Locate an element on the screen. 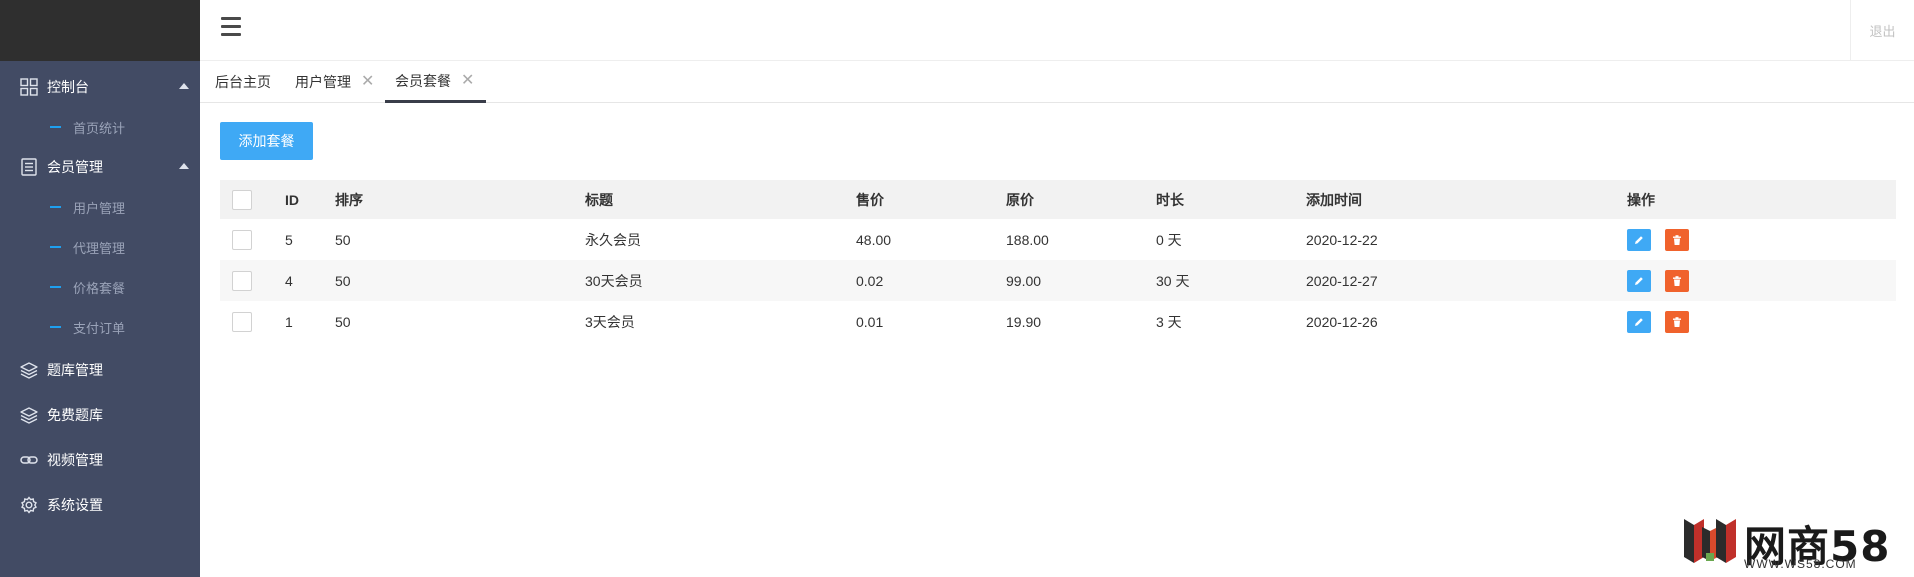 This screenshot has width=1914, height=577. sidebar-item-settings: 系统设置 is located at coordinates (100, 504).